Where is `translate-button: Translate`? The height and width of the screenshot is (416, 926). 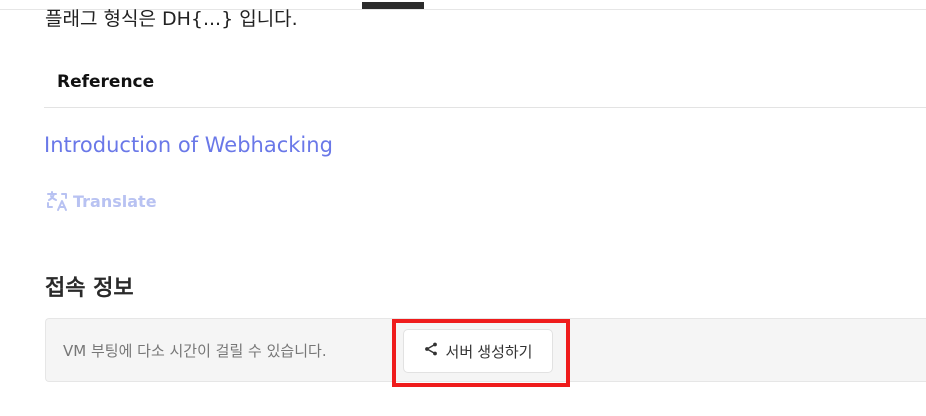
translate-button: Translate is located at coordinates (101, 201).